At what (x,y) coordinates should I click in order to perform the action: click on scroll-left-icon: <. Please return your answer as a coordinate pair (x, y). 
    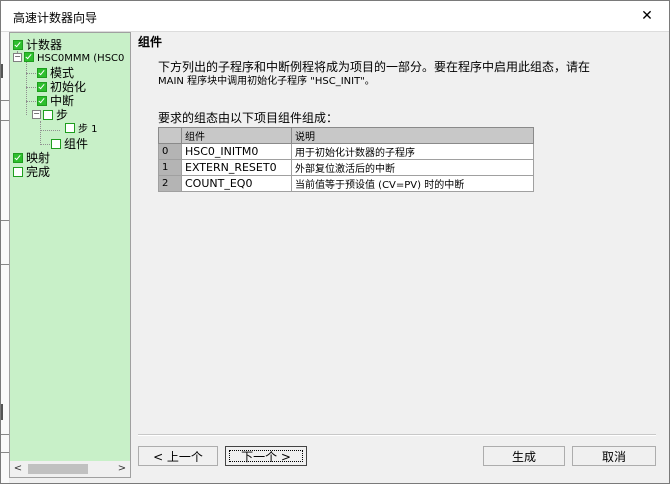
    Looking at the image, I should click on (18, 469).